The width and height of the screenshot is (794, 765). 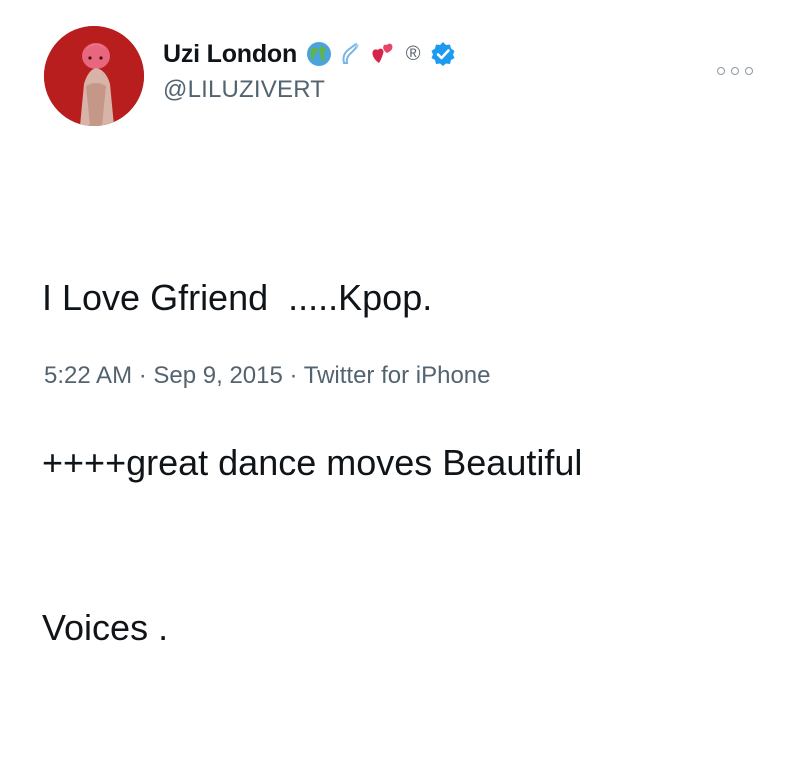 I want to click on tweet-text-line: Voices ., so click(x=105, y=627).